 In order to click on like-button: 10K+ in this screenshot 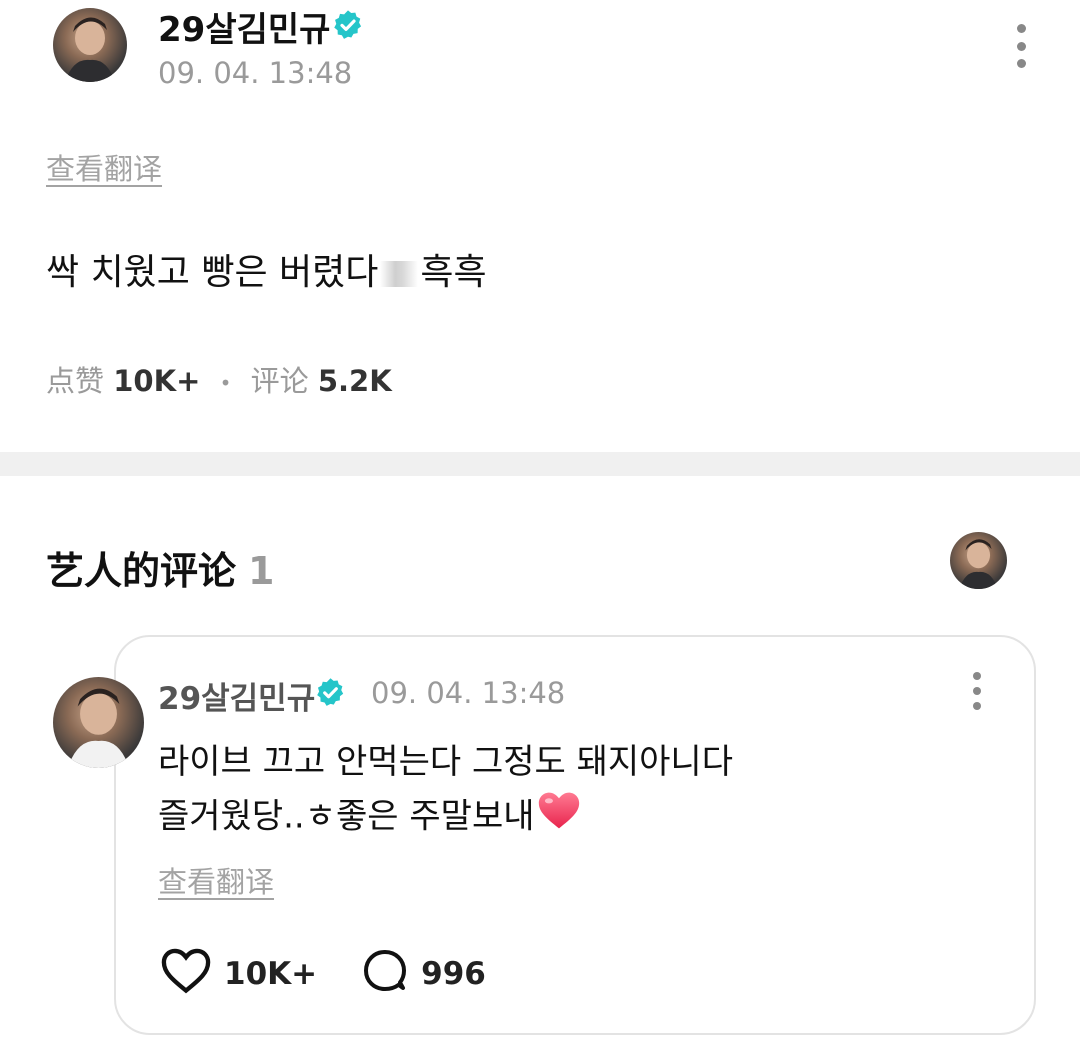, I will do `click(238, 974)`.